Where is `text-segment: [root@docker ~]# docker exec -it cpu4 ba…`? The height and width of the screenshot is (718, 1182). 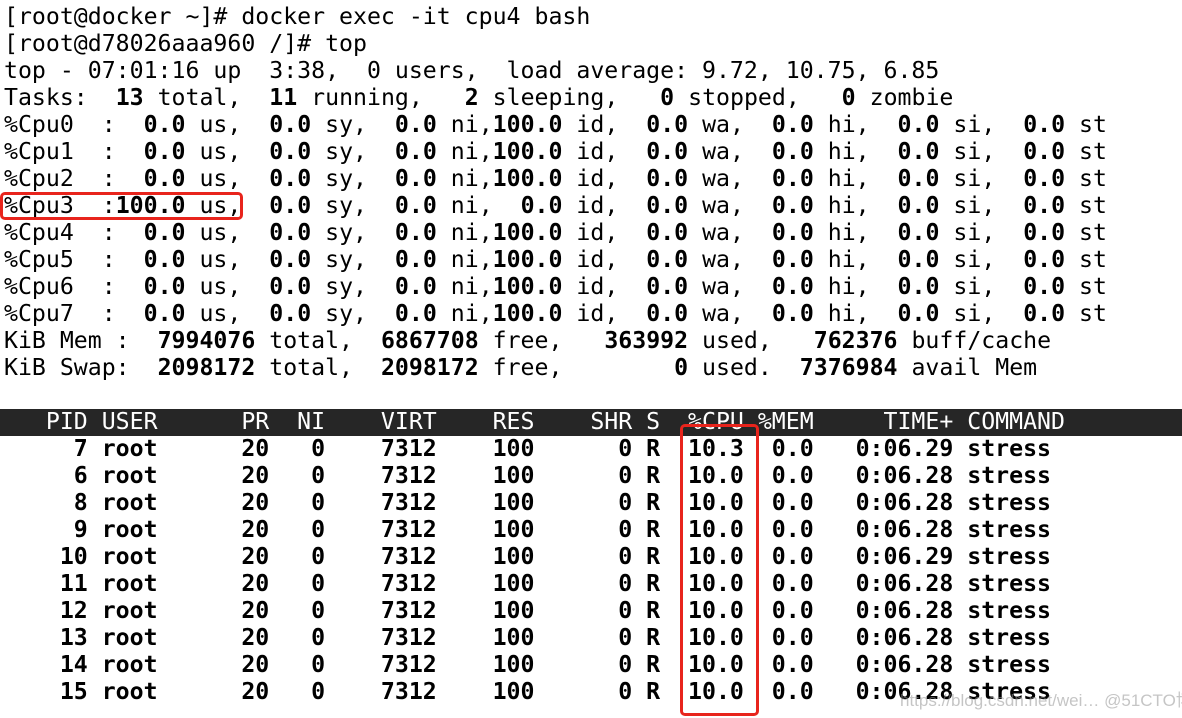
text-segment: [root@docker ~]# docker exec -it cpu4 ba… is located at coordinates (297, 16).